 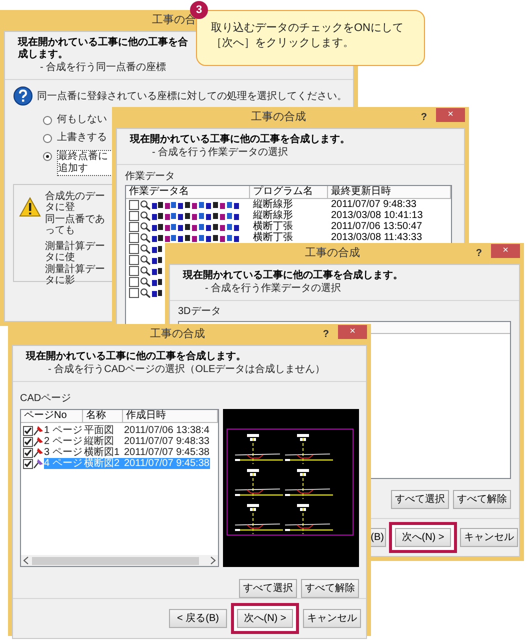 I want to click on radio-label: 最終点番に追加す, so click(x=86, y=163).